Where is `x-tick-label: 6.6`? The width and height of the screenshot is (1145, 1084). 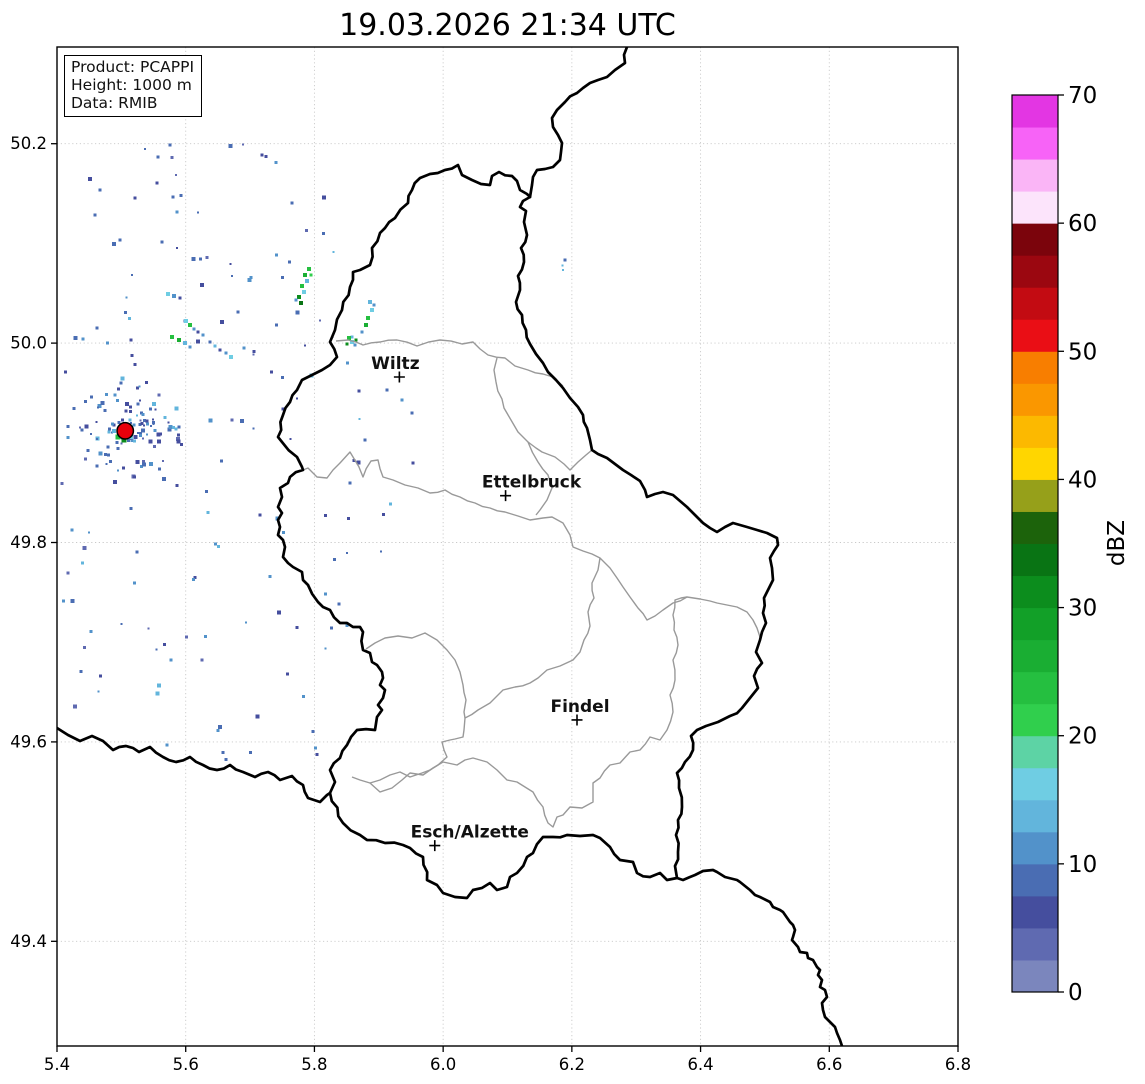 x-tick-label: 6.6 is located at coordinates (829, 1064).